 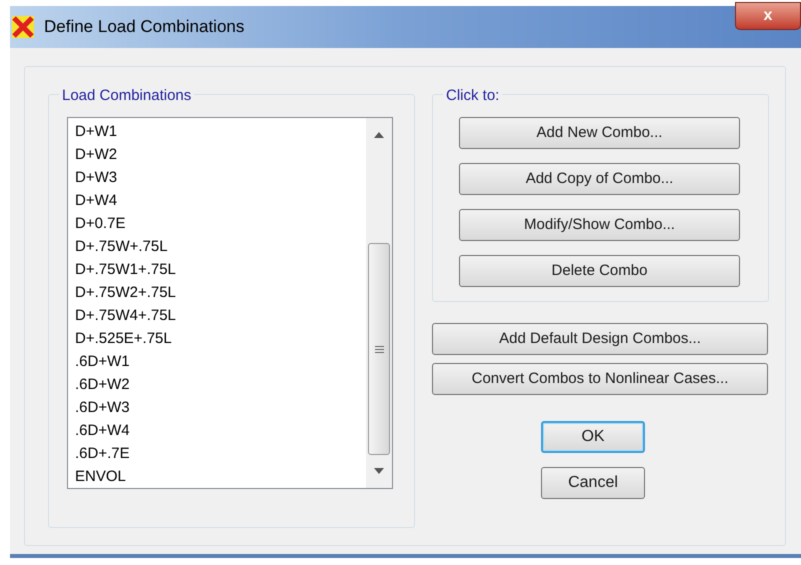 What do you see at coordinates (593, 483) in the screenshot?
I see `dialog-button: Cancel` at bounding box center [593, 483].